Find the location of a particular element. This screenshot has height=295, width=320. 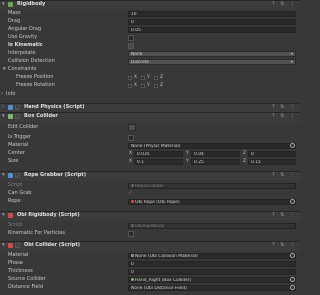

rigidbody-header: ▾ Rigidbody ? ⇅ ⋮ is located at coordinates (150, 4).